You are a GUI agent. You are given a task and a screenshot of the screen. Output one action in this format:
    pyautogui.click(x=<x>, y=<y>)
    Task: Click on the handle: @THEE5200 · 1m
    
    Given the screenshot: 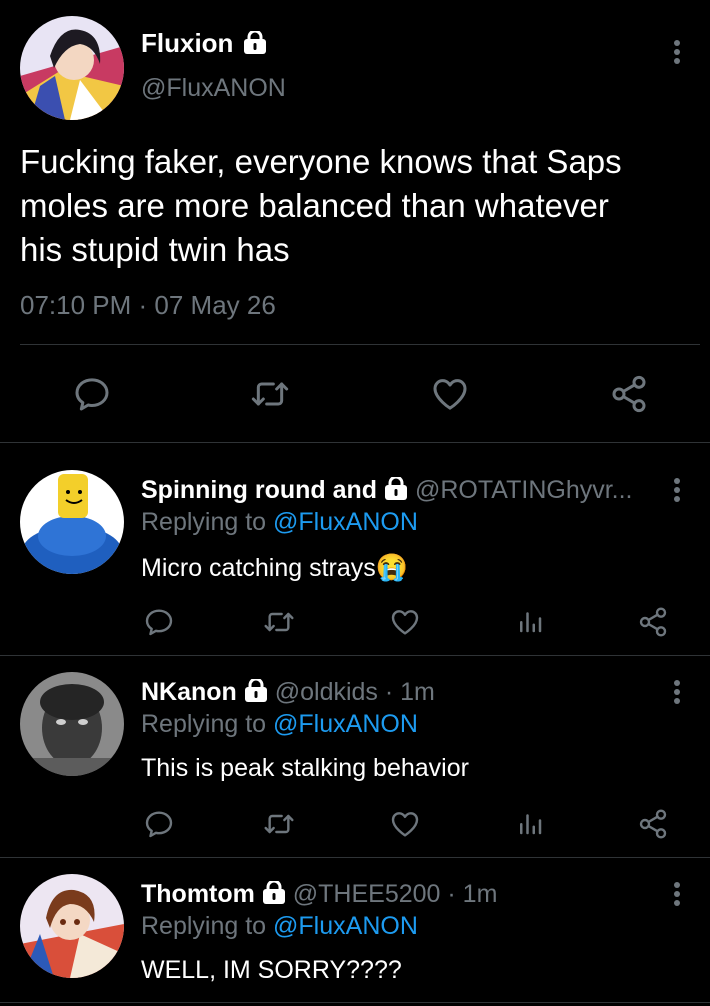 What is the action you would take?
    pyautogui.click(x=395, y=894)
    